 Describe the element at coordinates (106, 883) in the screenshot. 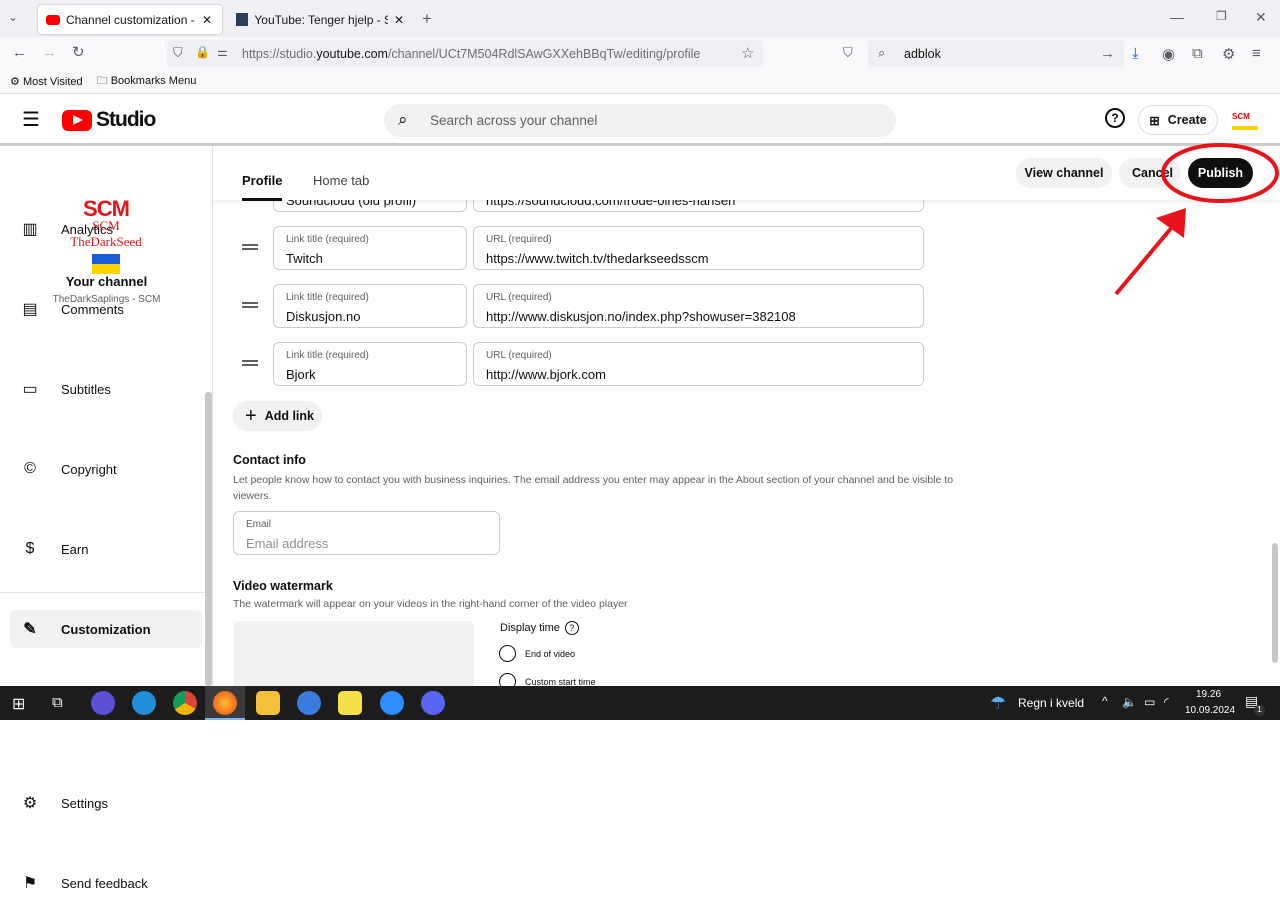

I see `sidebar-item-send-feedback: ⚑ Send feedback` at that location.